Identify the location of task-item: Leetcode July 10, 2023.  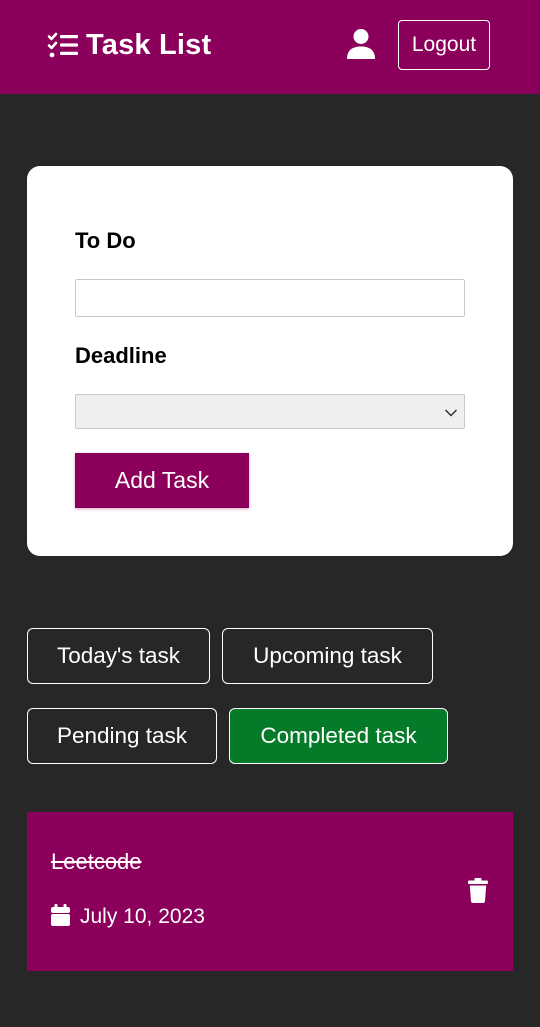
(270, 891).